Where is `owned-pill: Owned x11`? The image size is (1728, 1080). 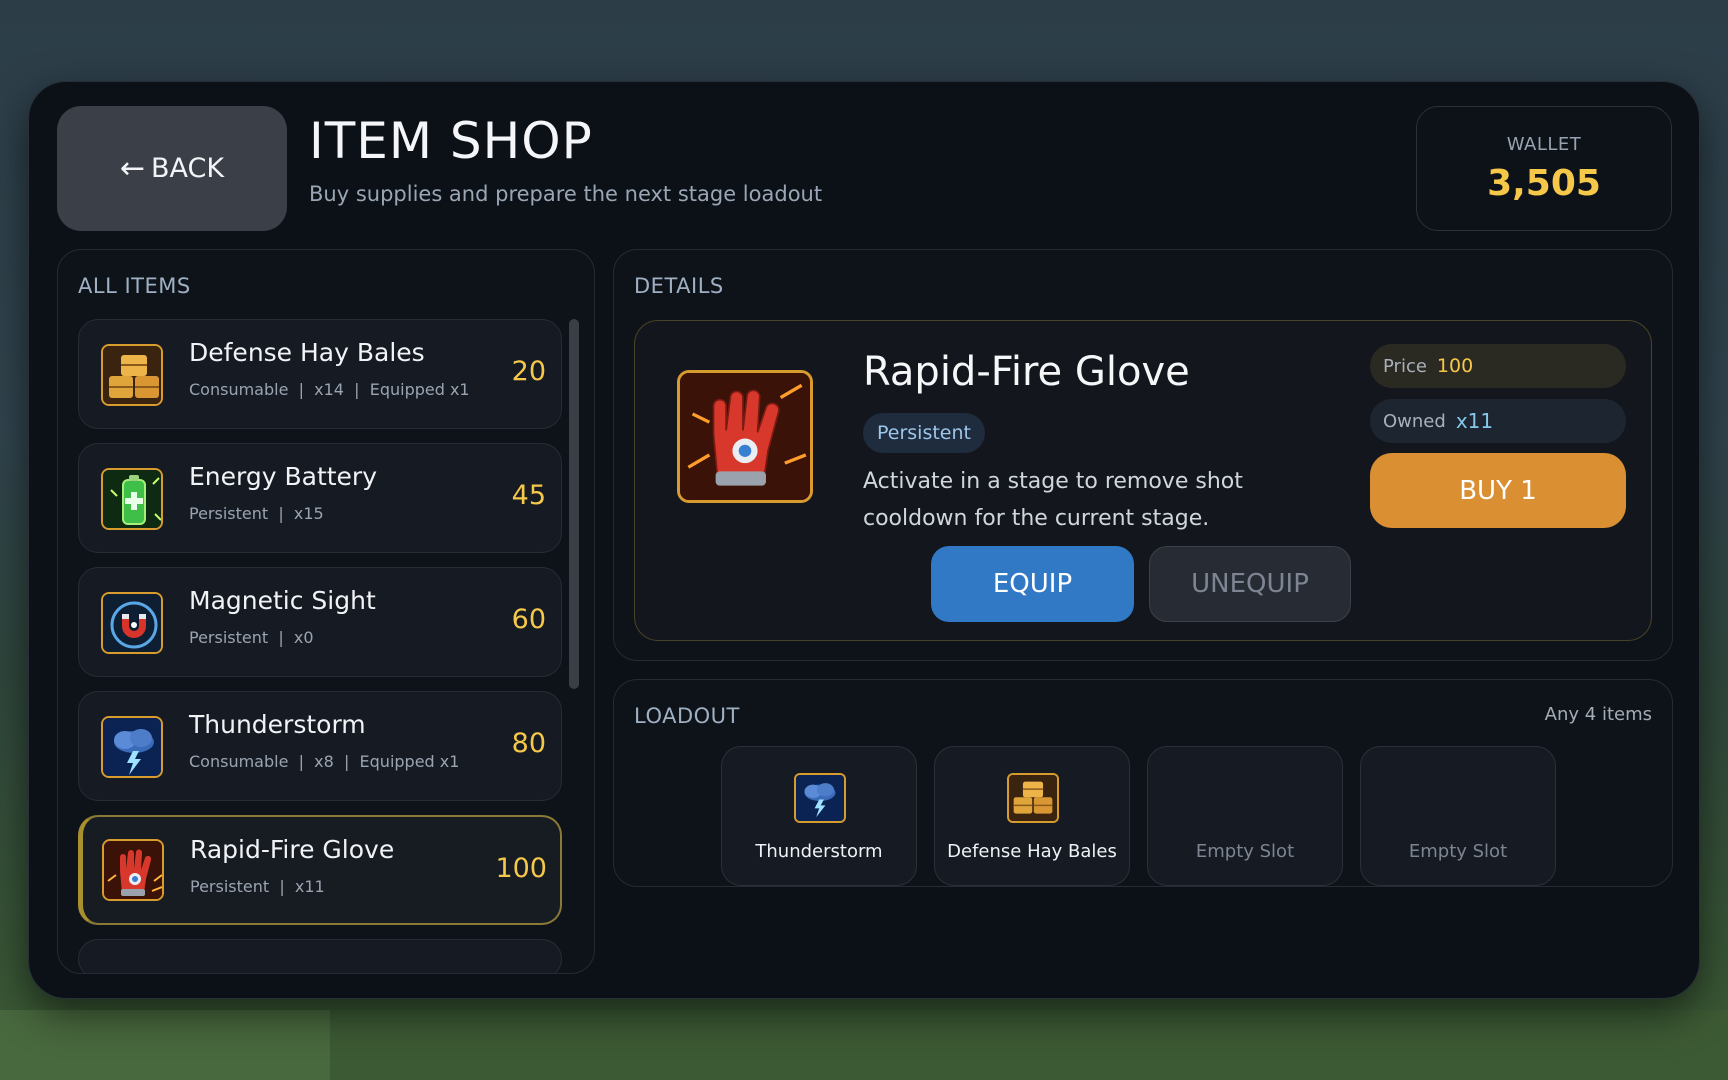
owned-pill: Owned x11 is located at coordinates (1498, 421).